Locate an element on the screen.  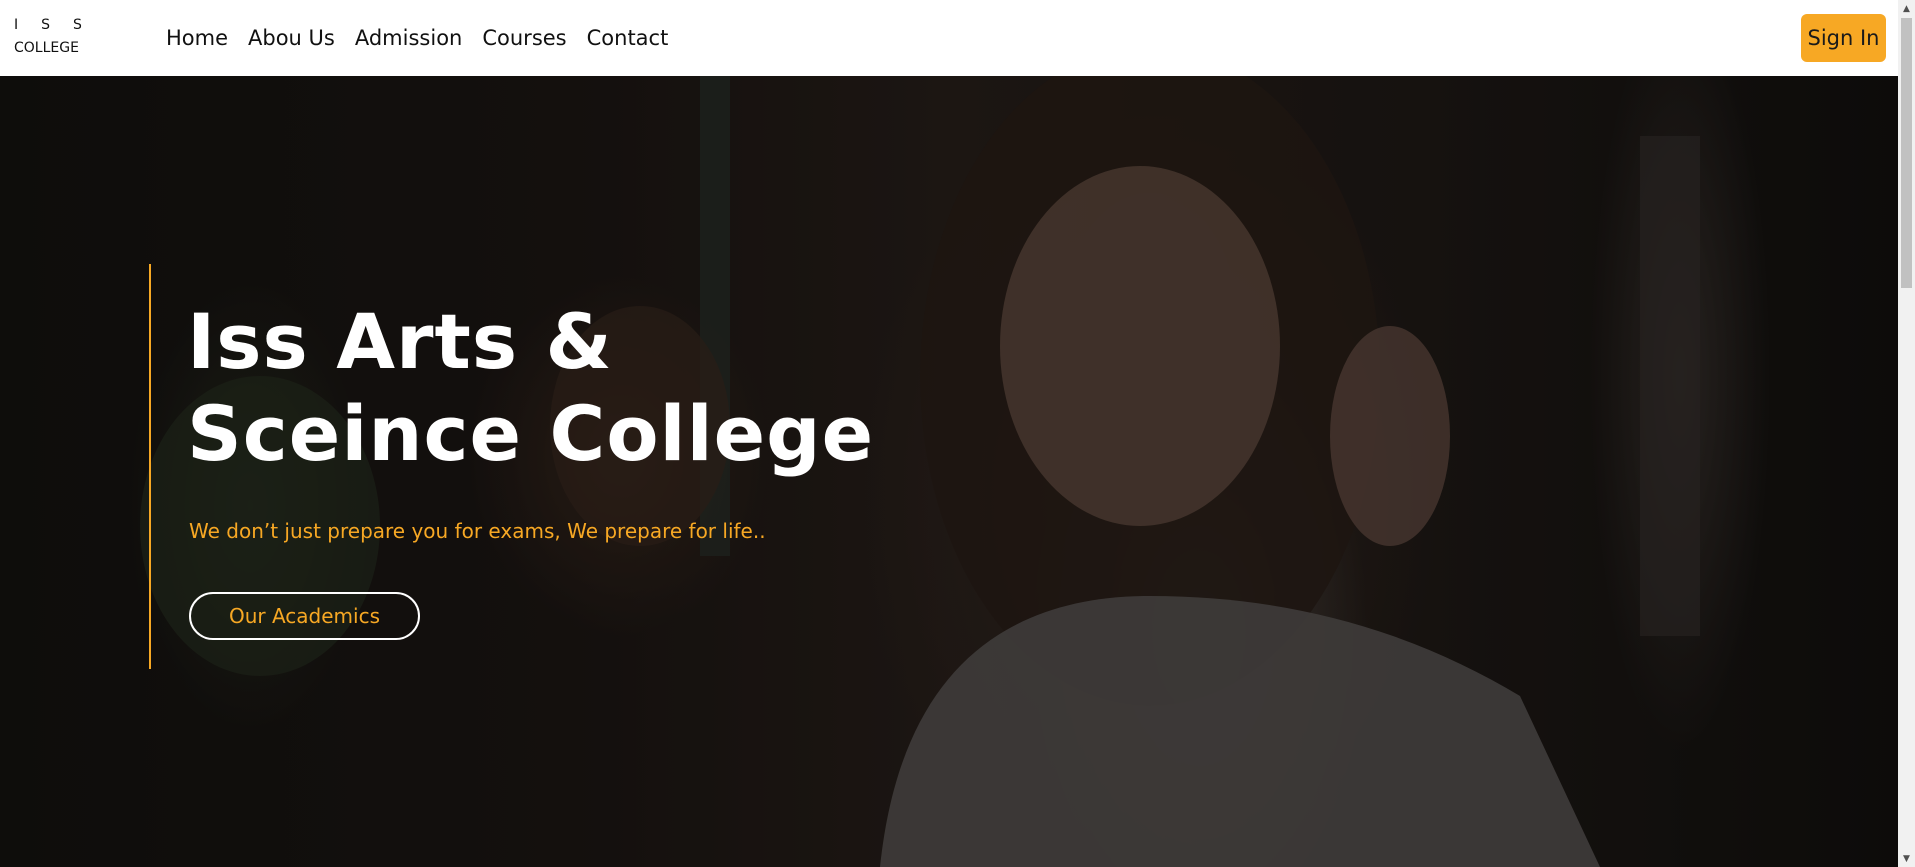
nav-item-home: Home is located at coordinates (197, 38).